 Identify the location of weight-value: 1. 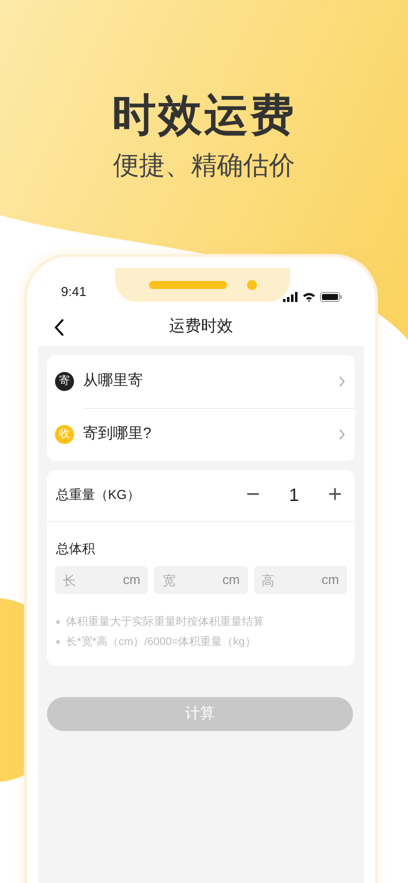
(294, 495).